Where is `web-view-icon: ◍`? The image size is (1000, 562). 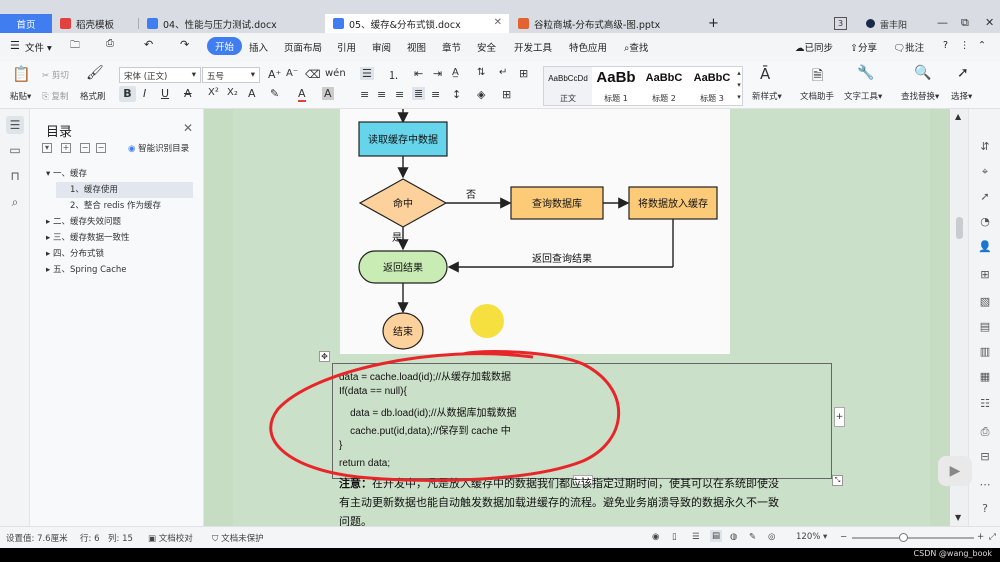 web-view-icon: ◍ is located at coordinates (733, 537).